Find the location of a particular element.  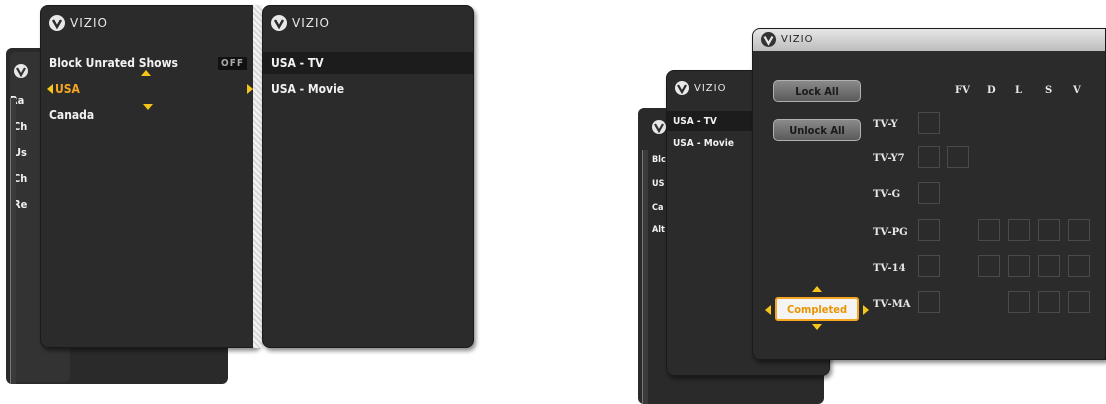

lock-cell-tv-ma-l is located at coordinates (1019, 302).